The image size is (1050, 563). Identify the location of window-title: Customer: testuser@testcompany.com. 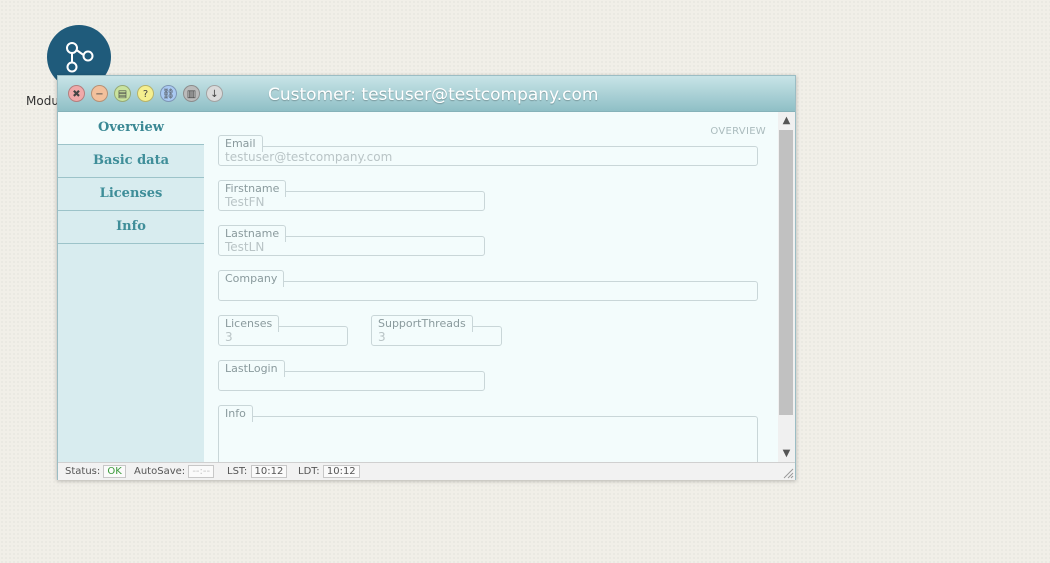
(433, 95).